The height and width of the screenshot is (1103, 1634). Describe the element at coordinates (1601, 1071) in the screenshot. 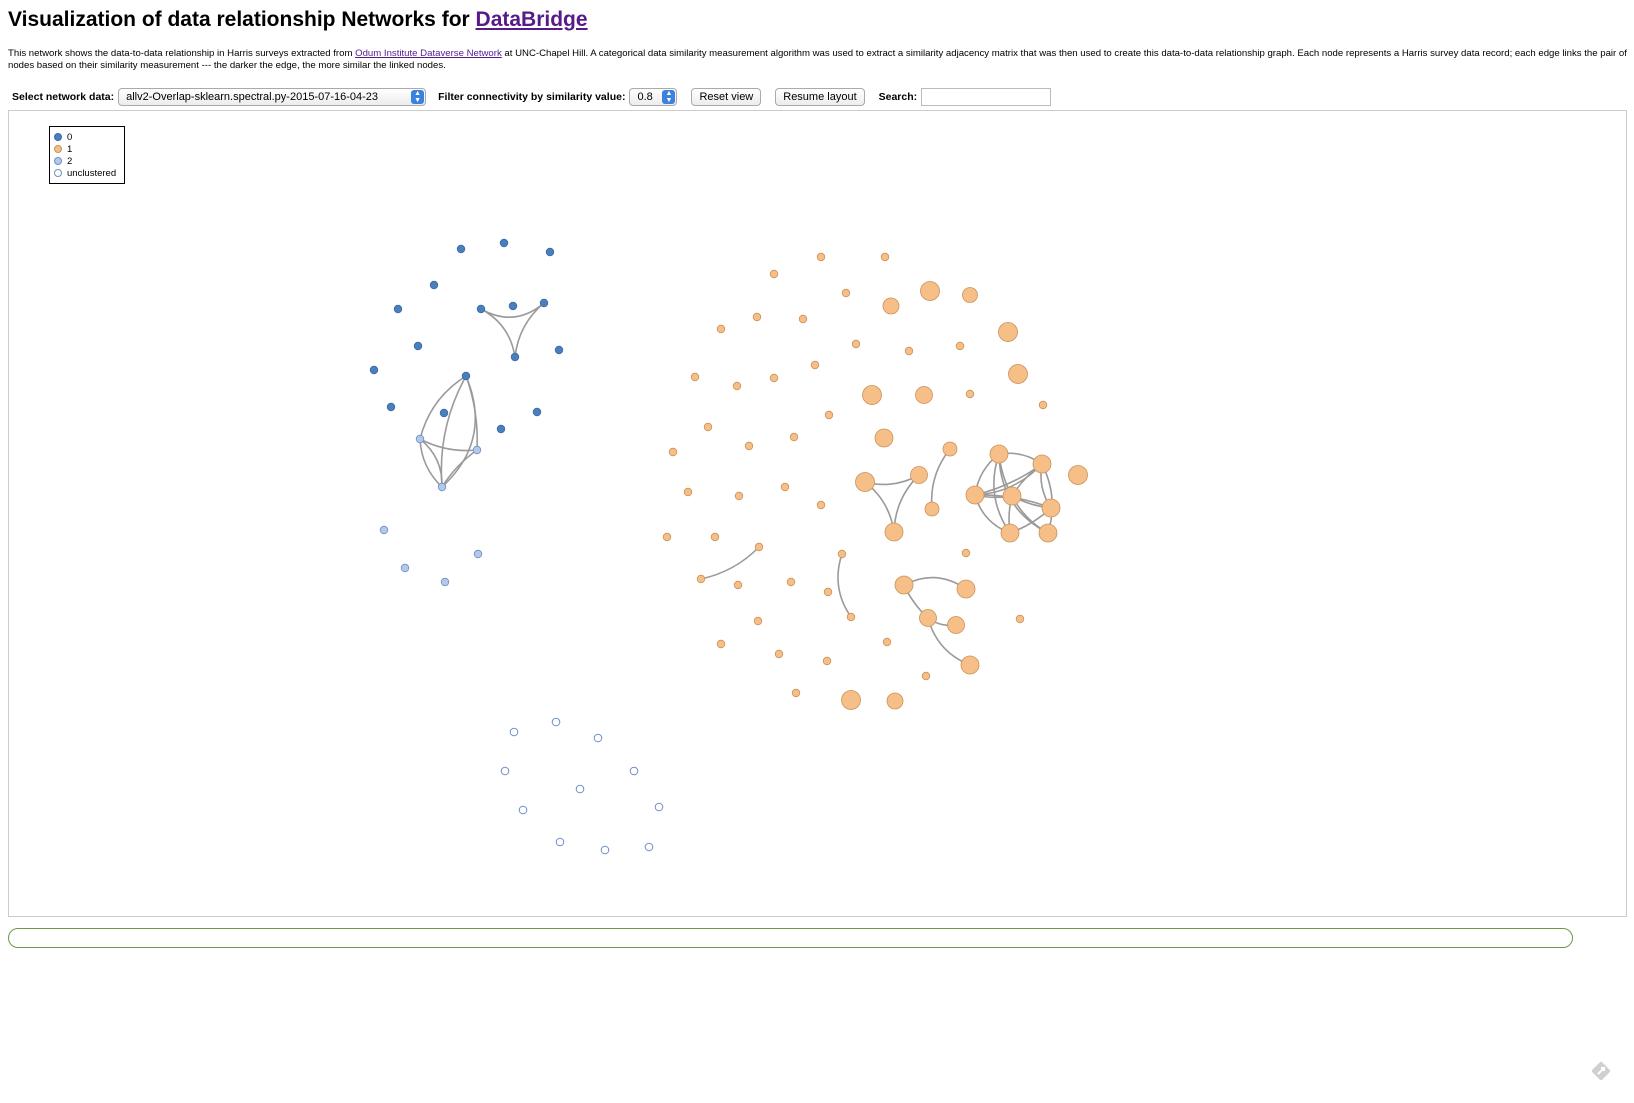

I see `zoom-icon` at that location.